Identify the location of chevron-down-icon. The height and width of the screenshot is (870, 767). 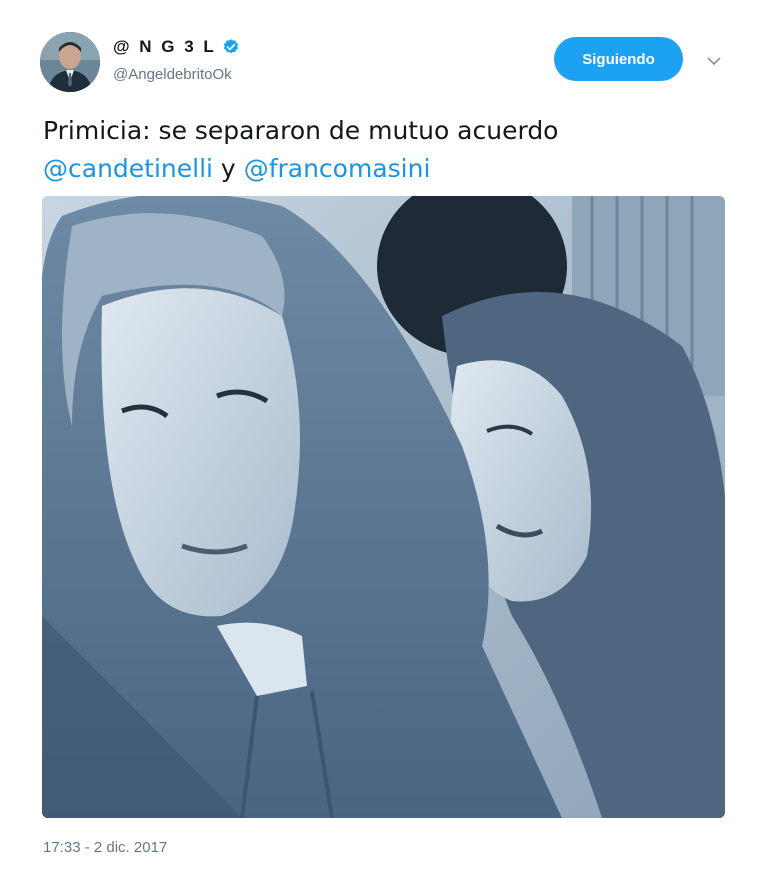
(714, 61).